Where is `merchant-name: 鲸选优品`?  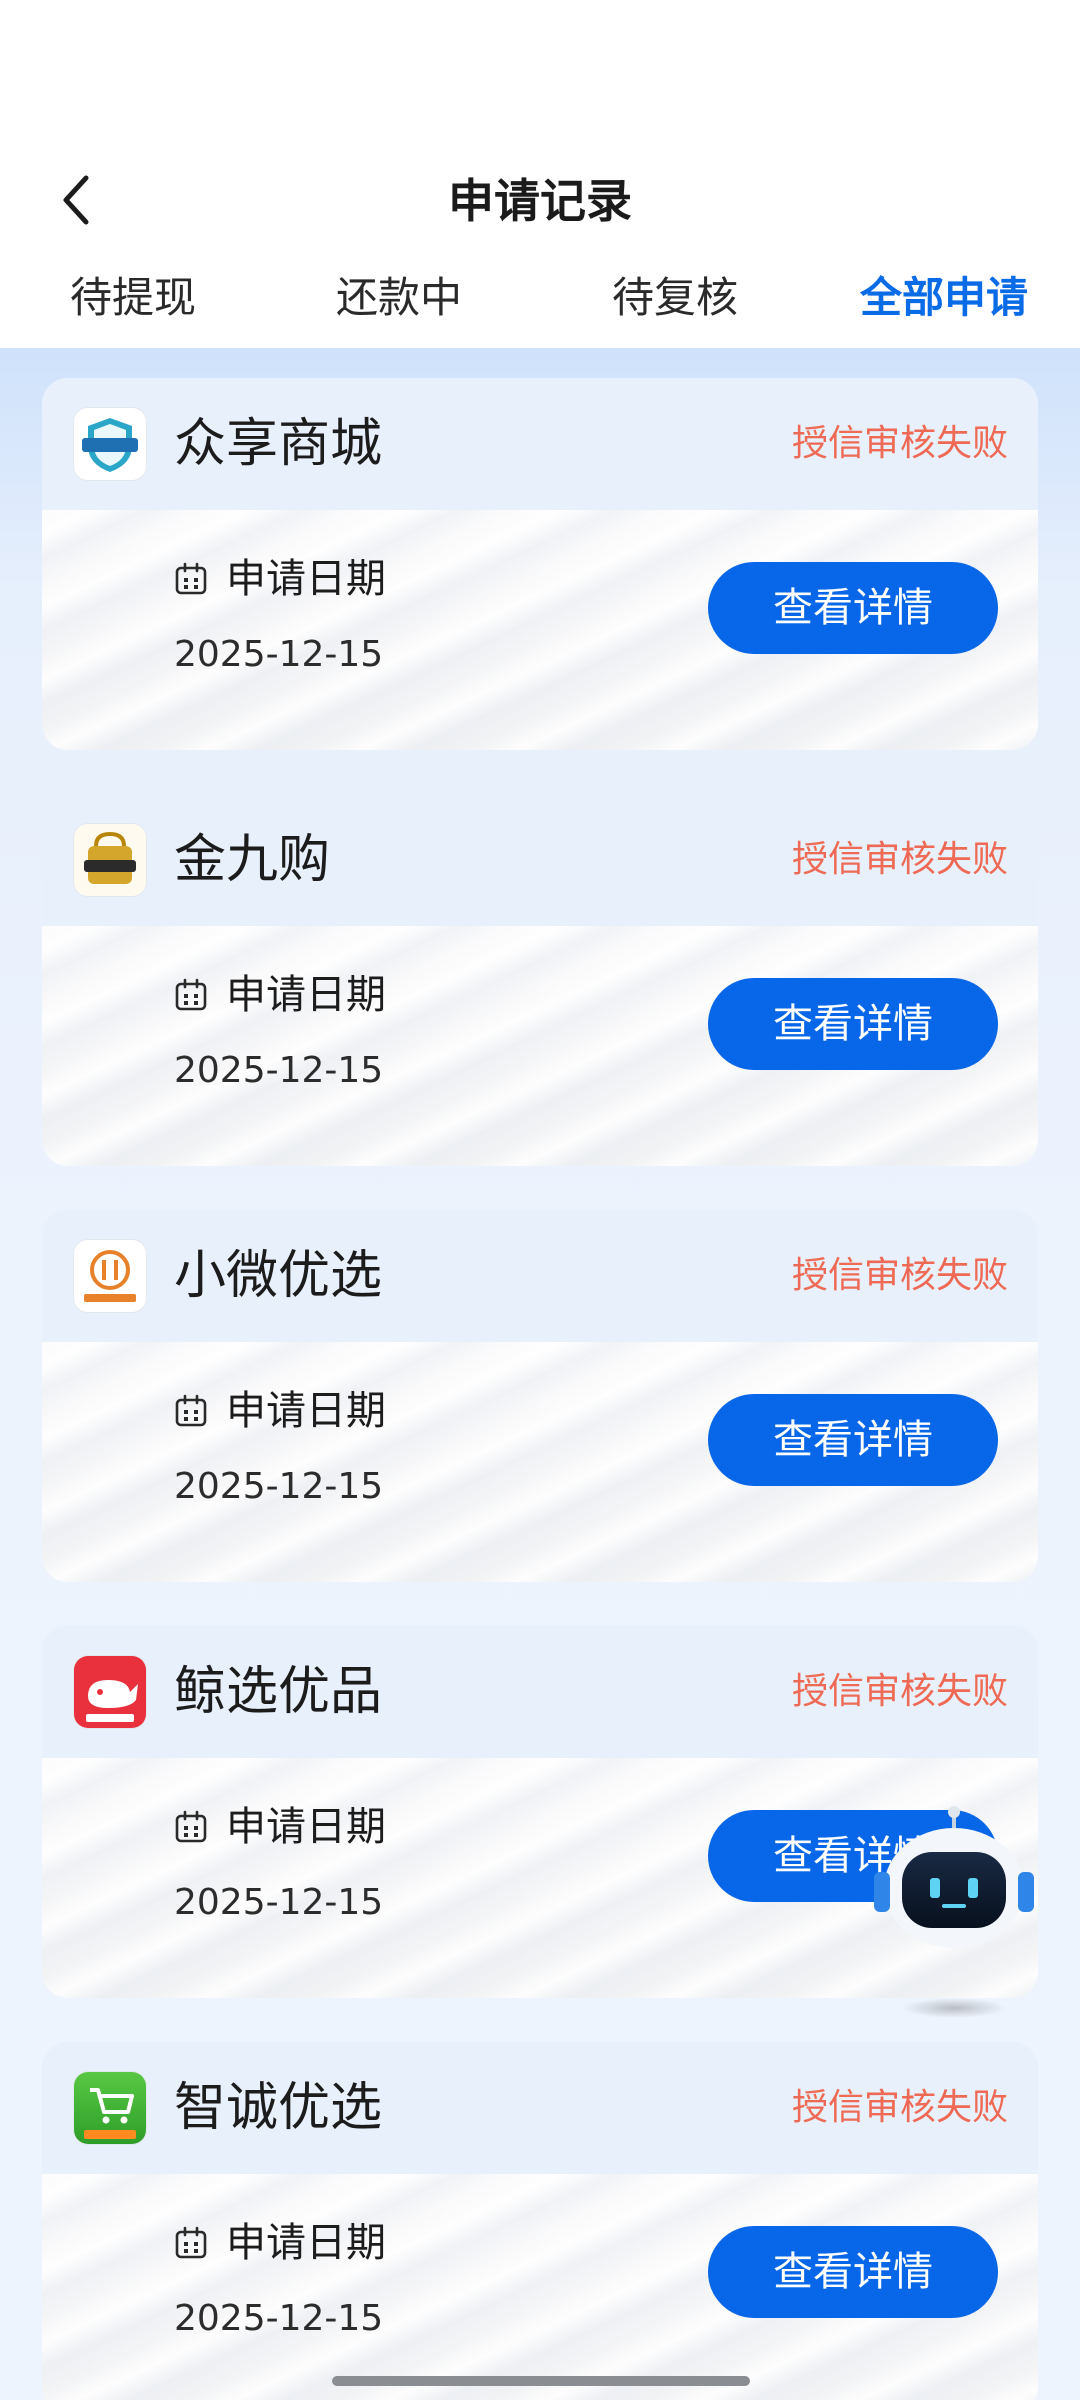
merchant-name: 鲸选优品 is located at coordinates (278, 1692).